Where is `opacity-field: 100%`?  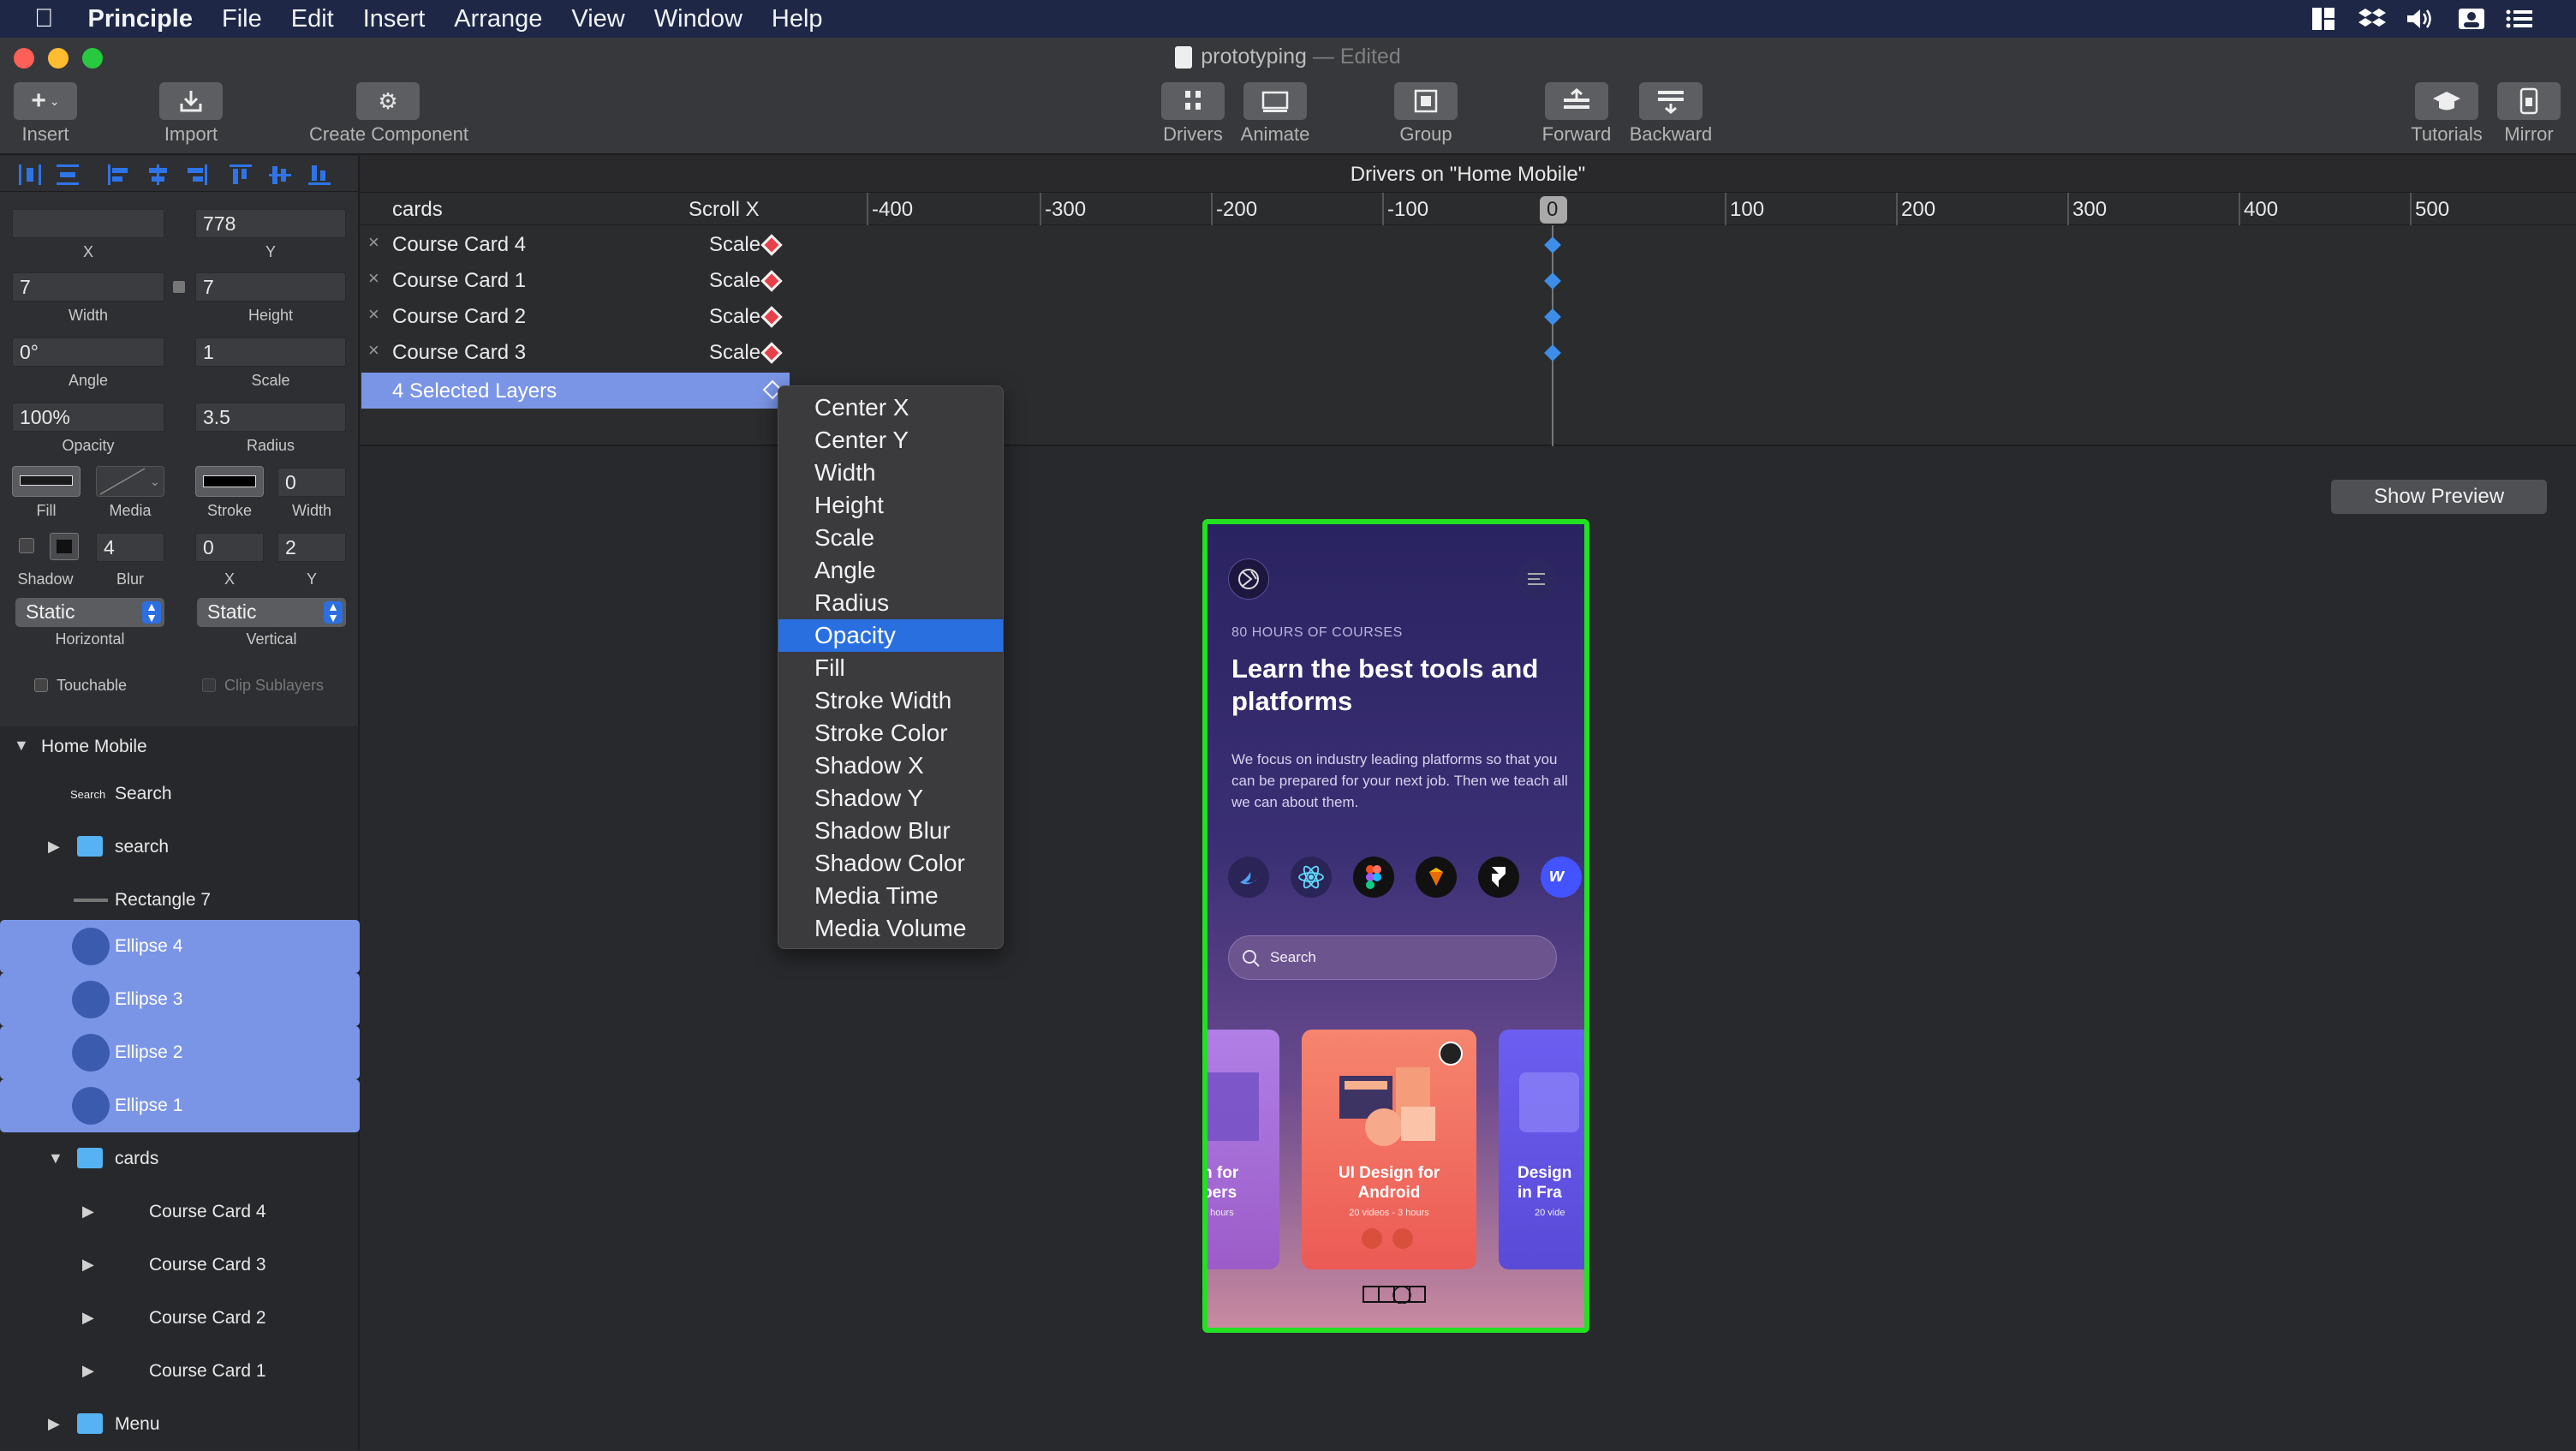
opacity-field: 100% is located at coordinates (88, 417).